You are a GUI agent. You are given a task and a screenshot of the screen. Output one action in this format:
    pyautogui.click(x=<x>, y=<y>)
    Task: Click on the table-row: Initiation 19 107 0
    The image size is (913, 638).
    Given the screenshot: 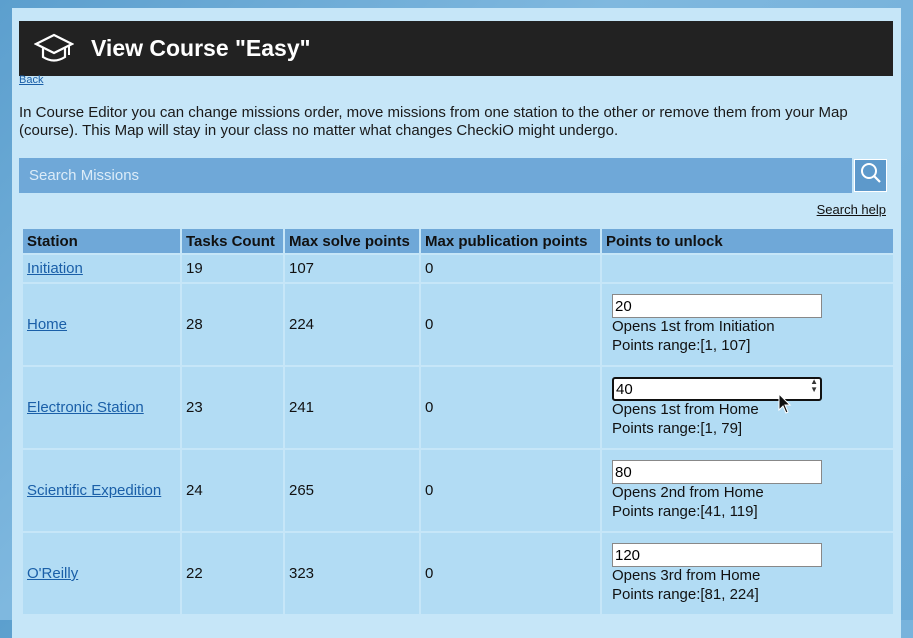 What is the action you would take?
    pyautogui.click(x=458, y=268)
    